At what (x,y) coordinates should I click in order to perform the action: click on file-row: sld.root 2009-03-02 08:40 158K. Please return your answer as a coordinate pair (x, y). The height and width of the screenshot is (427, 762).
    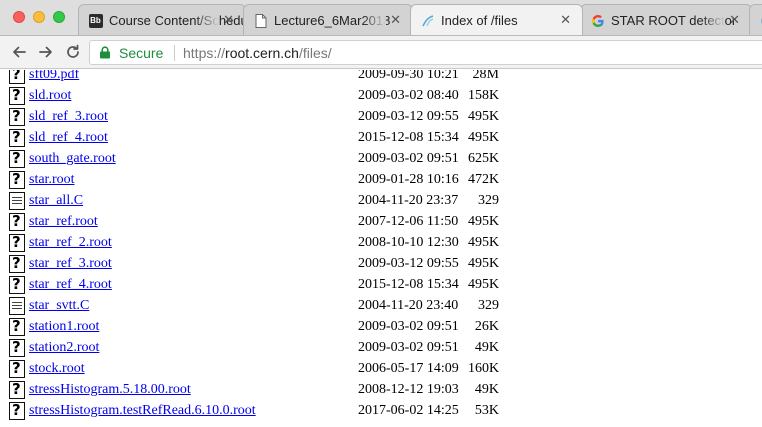
    Looking at the image, I should click on (381, 96).